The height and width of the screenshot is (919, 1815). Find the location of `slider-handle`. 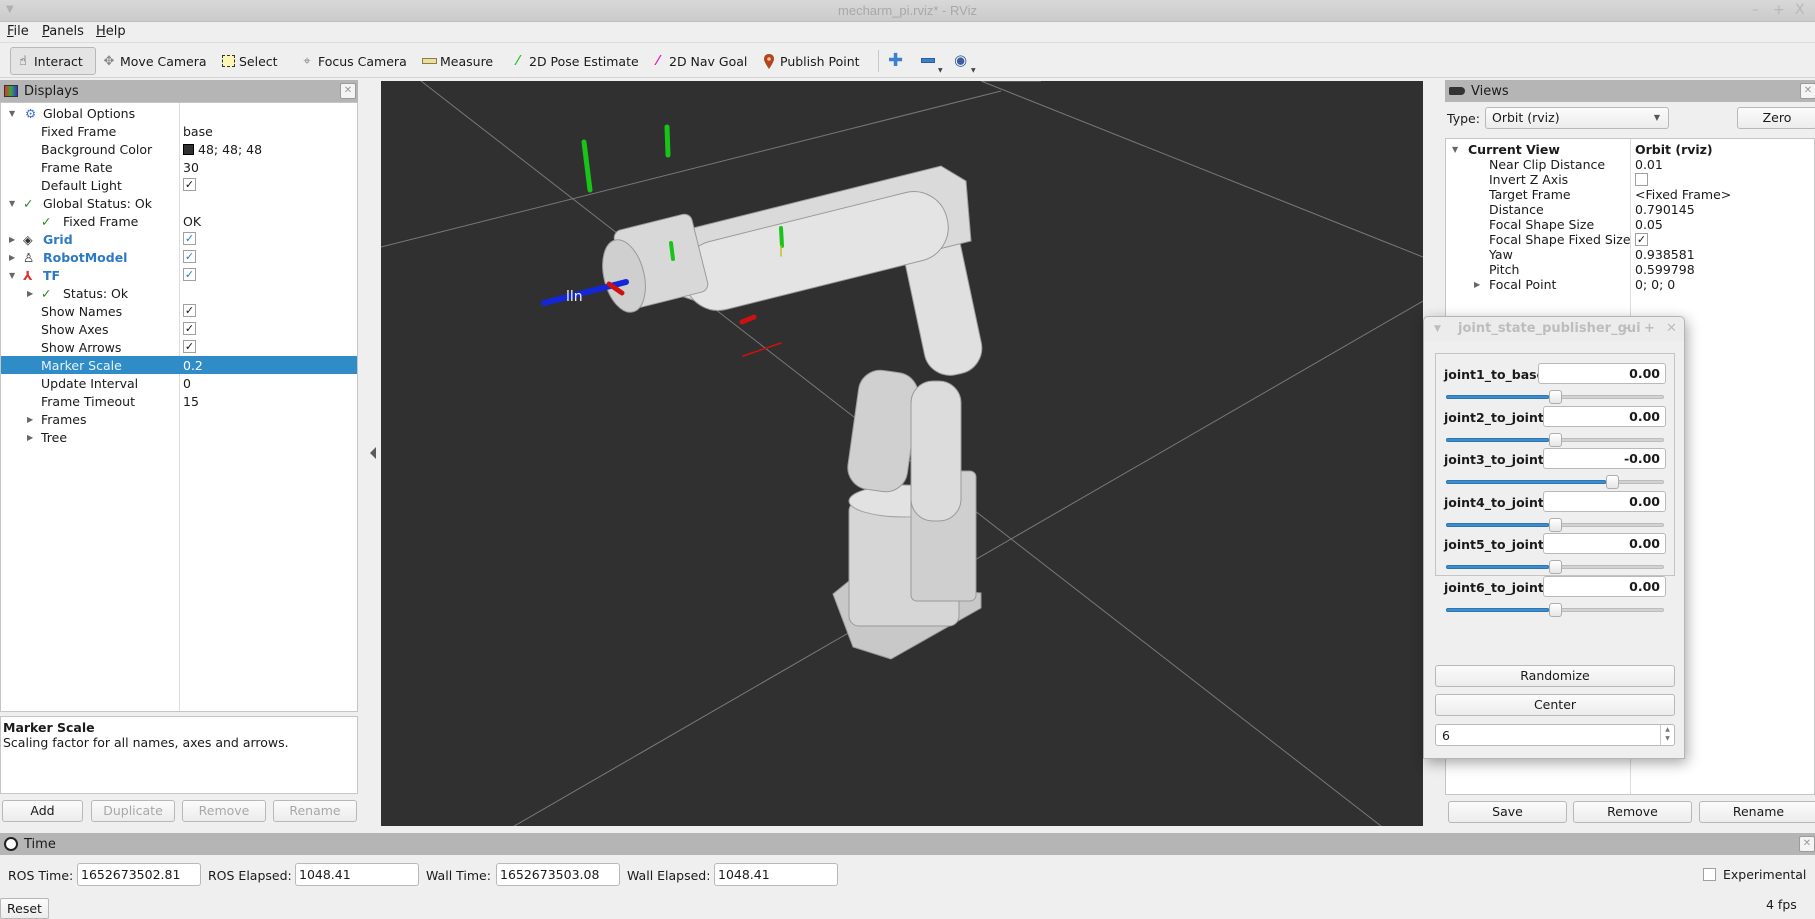

slider-handle is located at coordinates (1612, 482).